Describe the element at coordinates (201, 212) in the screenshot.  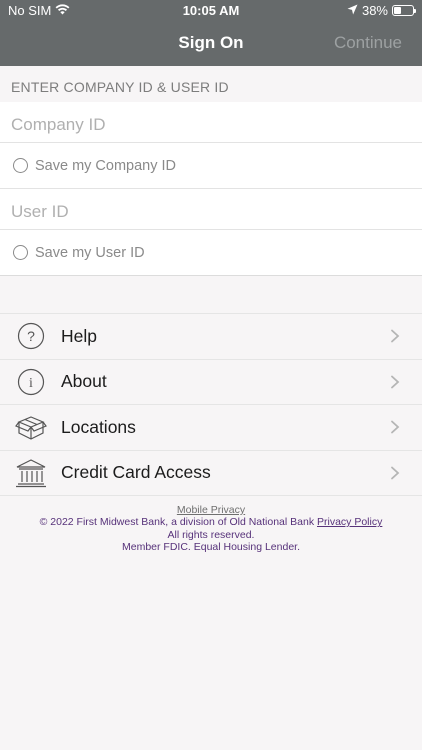
I see `user-id-input` at that location.